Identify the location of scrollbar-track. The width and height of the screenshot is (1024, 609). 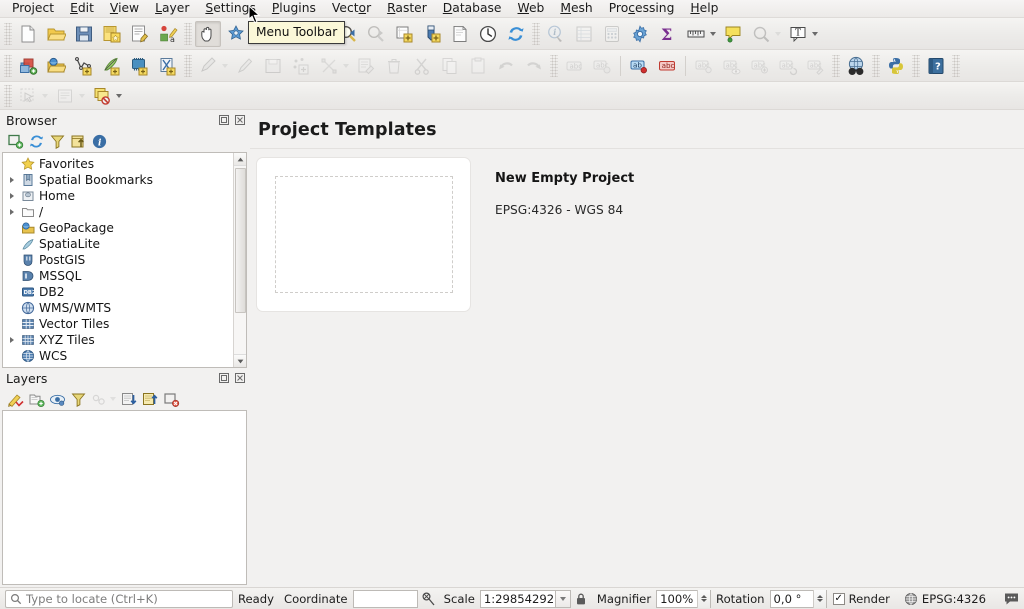
(240, 260).